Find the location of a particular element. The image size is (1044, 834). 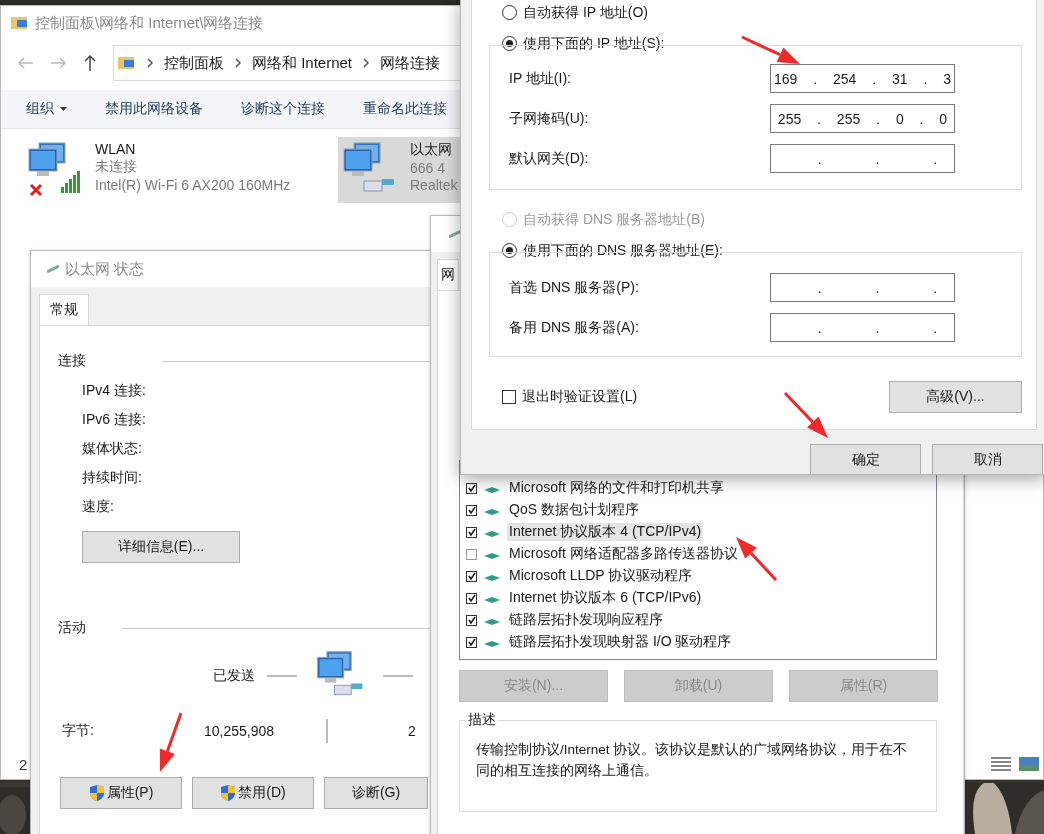

dialog-button: 确定 is located at coordinates (865, 459).